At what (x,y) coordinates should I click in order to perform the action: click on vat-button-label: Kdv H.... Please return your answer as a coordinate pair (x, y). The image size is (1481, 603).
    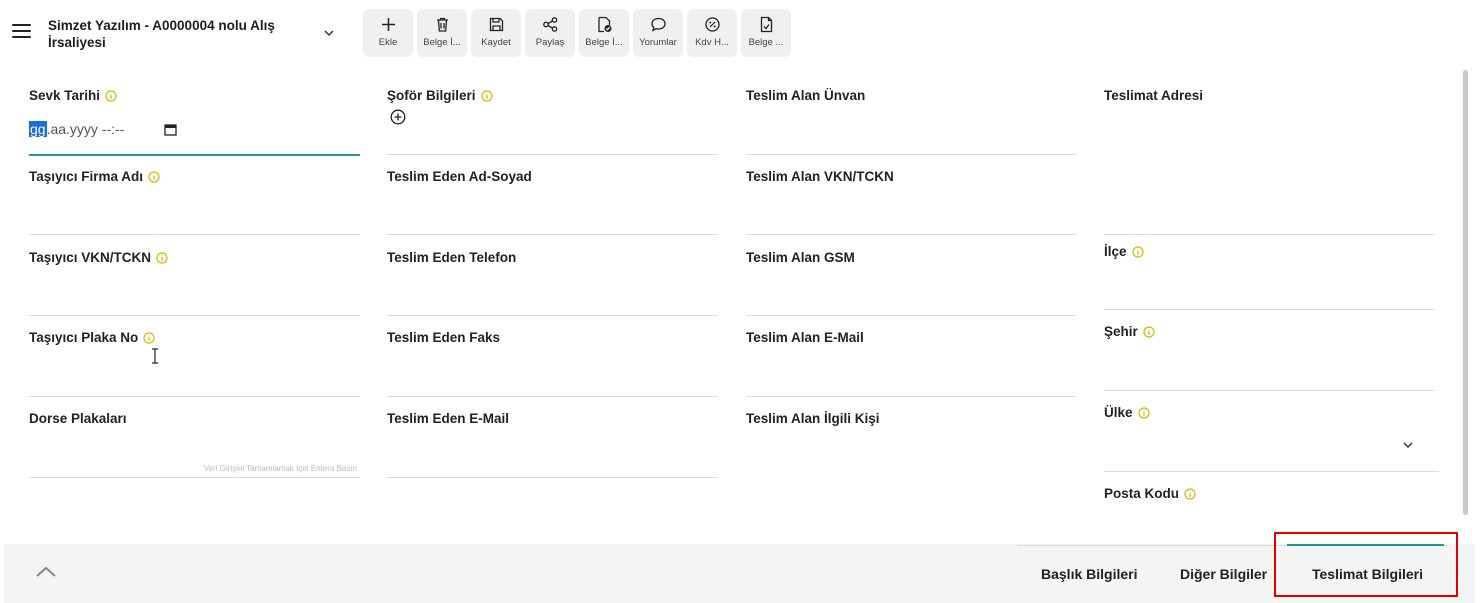
    Looking at the image, I should click on (712, 42).